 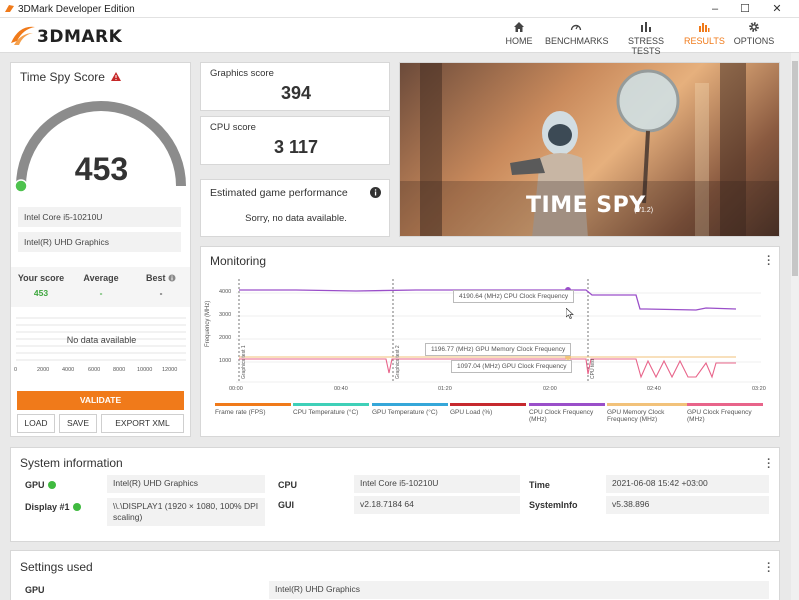 I want to click on graphics-score-value: 394, so click(x=296, y=93).